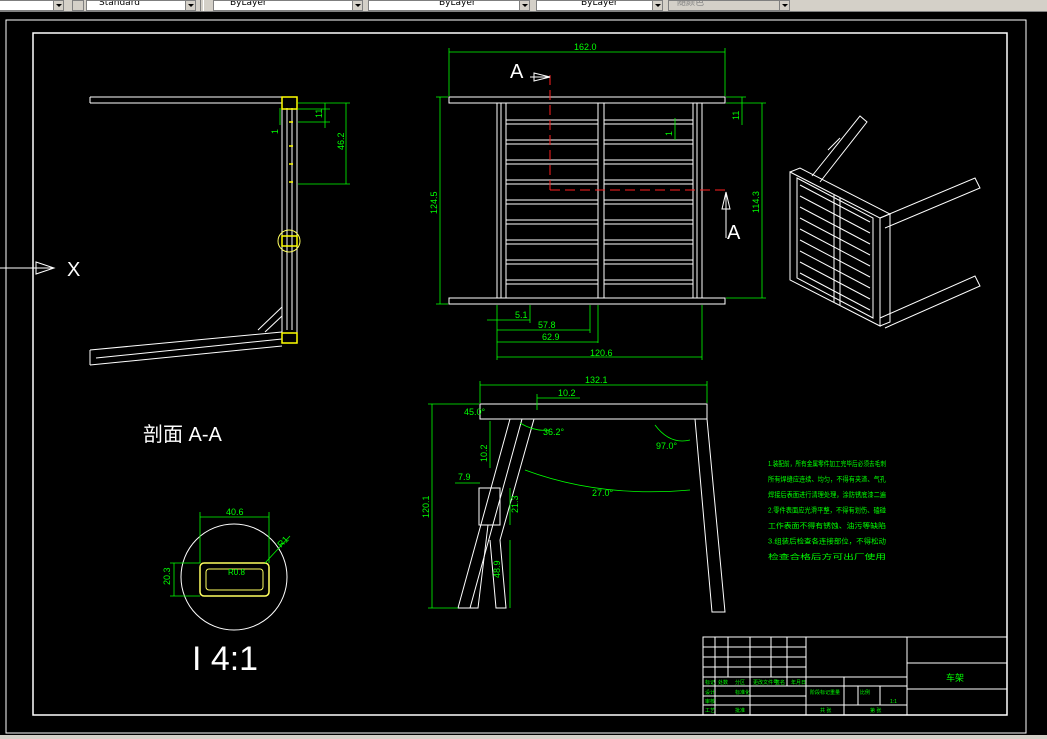  Describe the element at coordinates (780, 682) in the screenshot. I see `title-block-cell: 签名` at that location.